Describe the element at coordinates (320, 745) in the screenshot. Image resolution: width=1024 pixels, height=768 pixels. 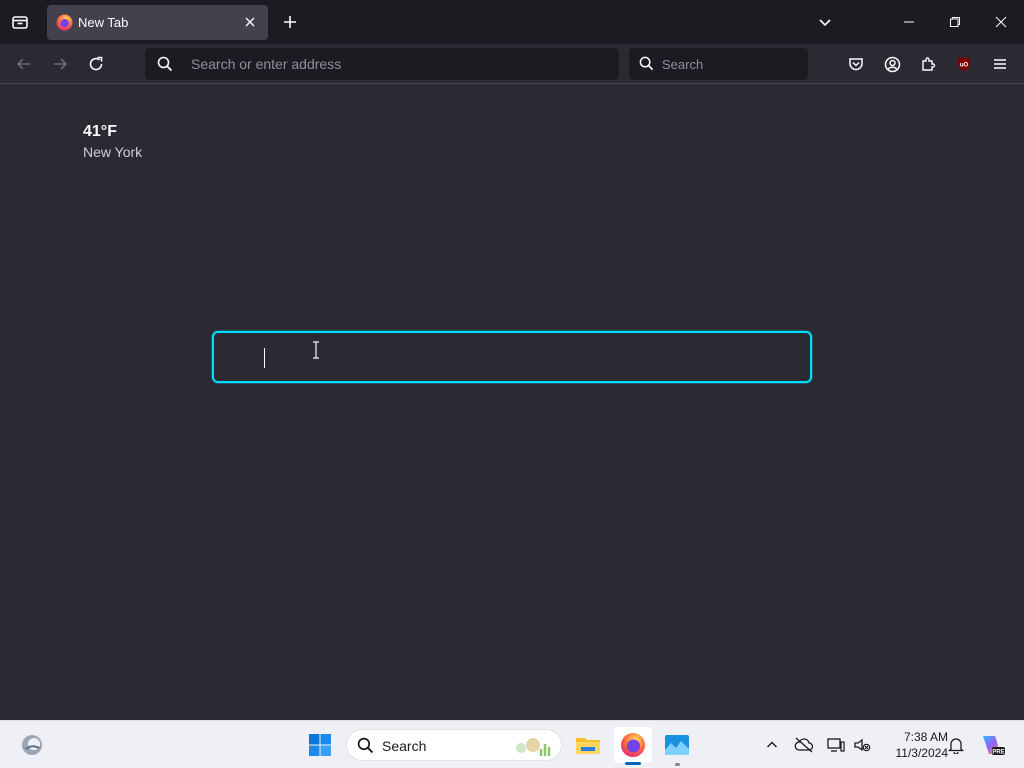
I see `start-windows-icon` at that location.